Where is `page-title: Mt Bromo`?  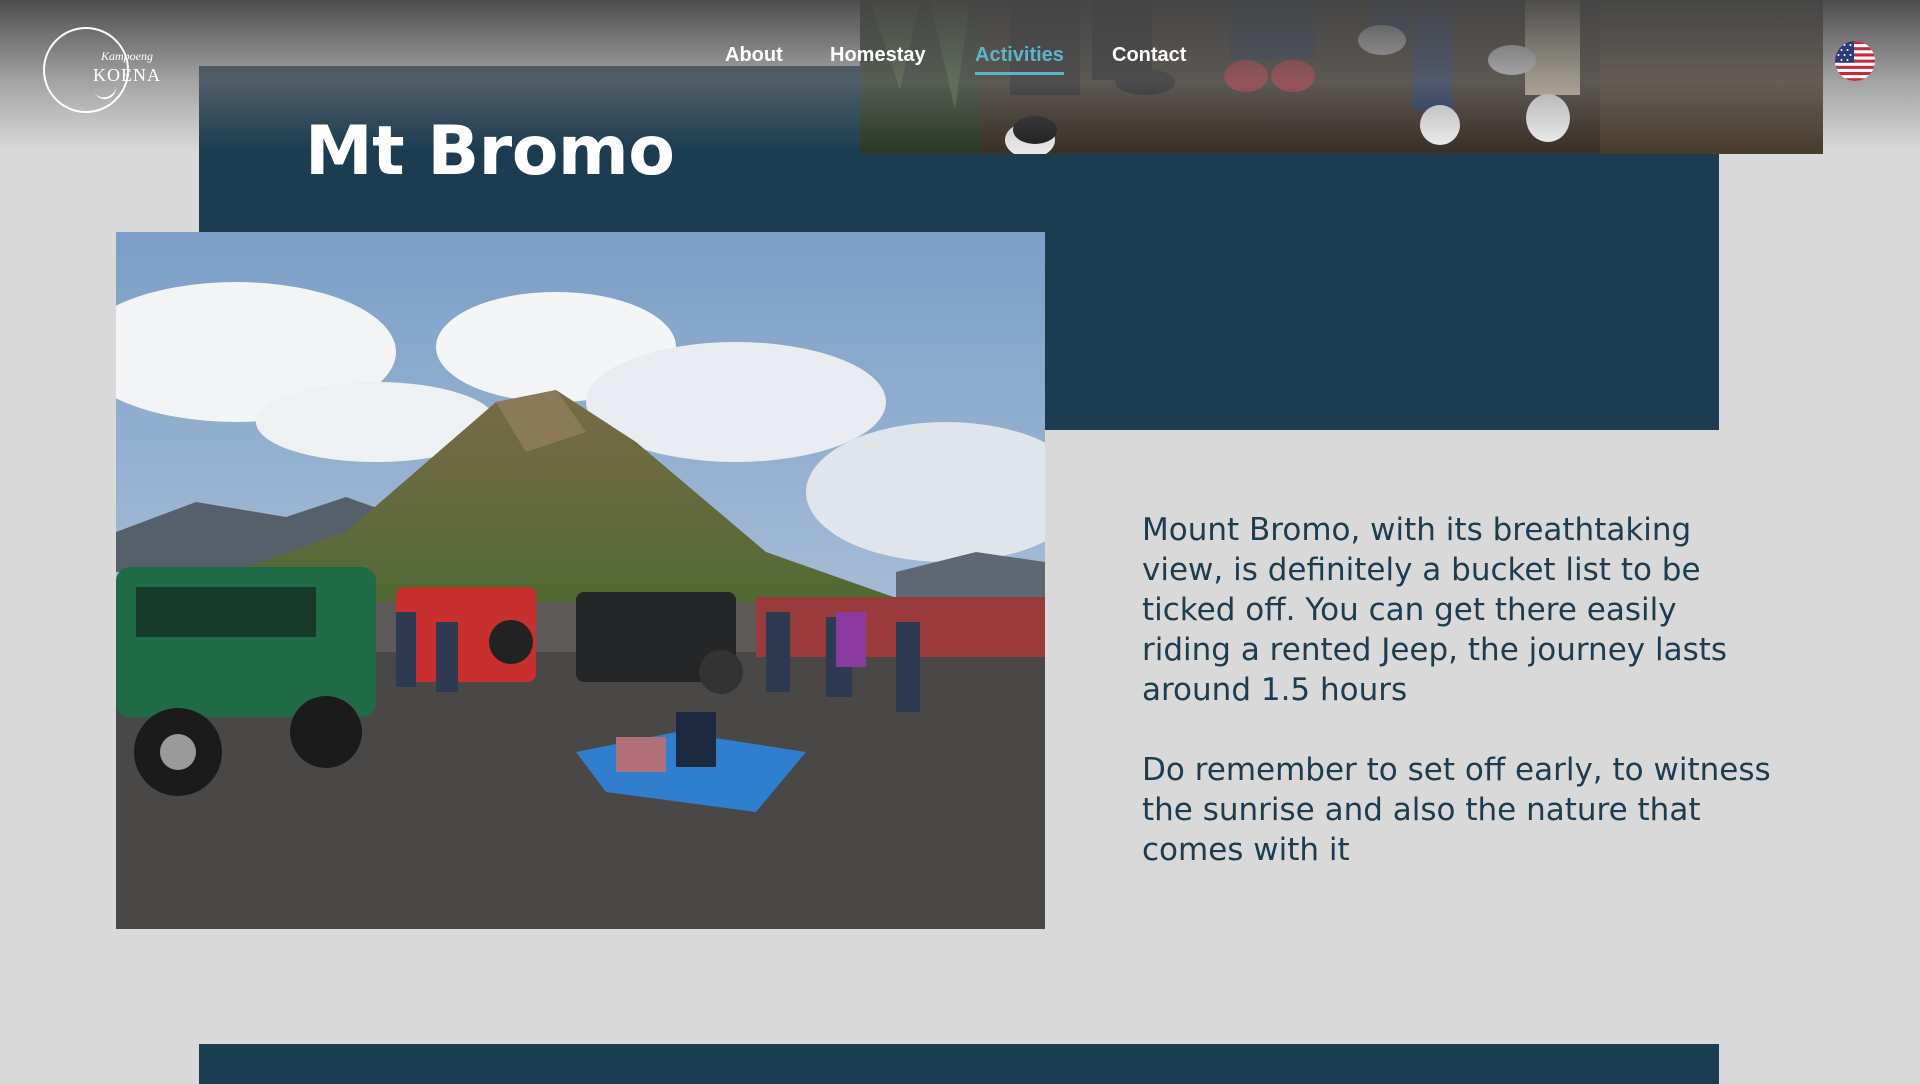 page-title: Mt Bromo is located at coordinates (490, 151).